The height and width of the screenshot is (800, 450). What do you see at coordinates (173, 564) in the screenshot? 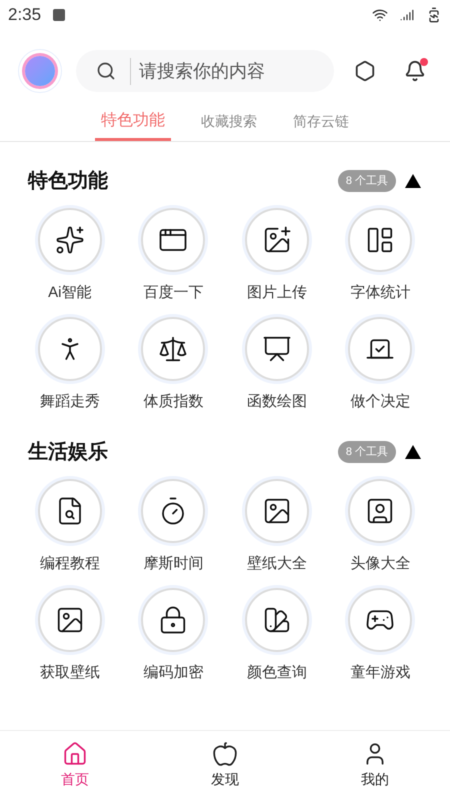
I see `tool-label: 摩斯时间` at bounding box center [173, 564].